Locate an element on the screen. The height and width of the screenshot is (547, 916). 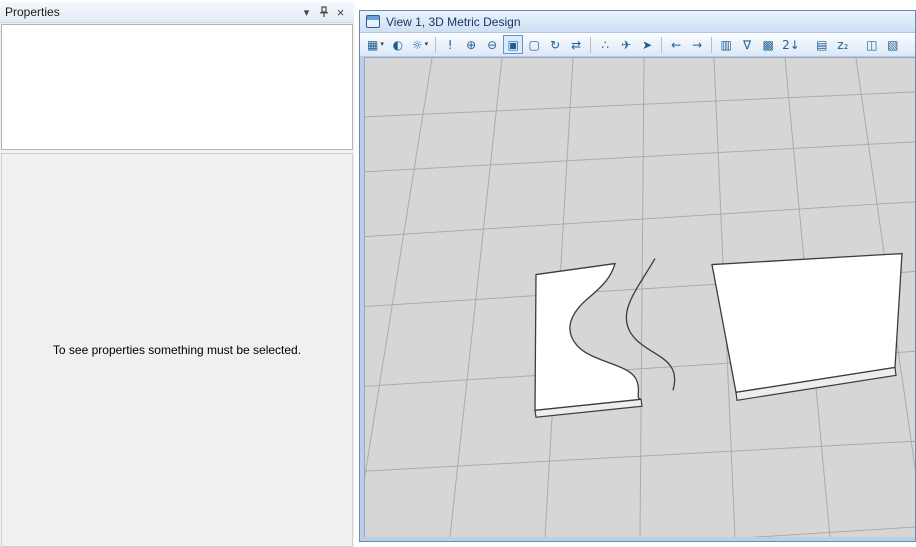
fit-view-icon: ▢ is located at coordinates (534, 44).